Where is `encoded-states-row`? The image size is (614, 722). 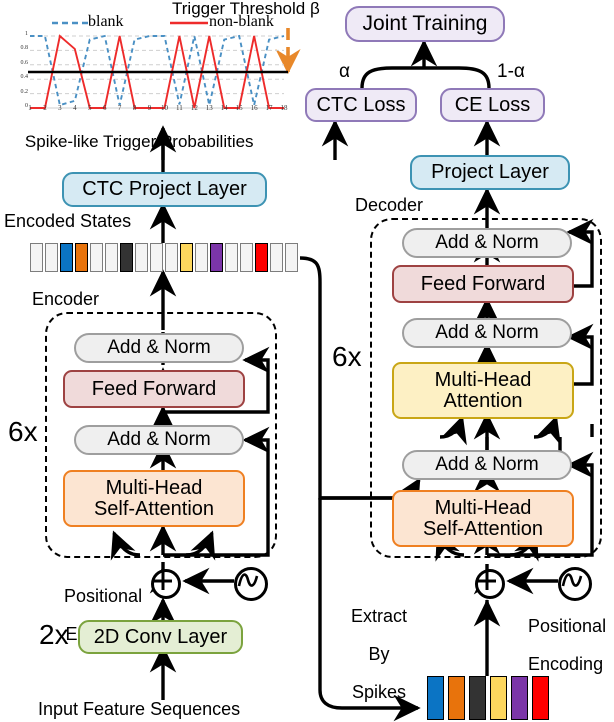 encoded-states-row is located at coordinates (165, 257).